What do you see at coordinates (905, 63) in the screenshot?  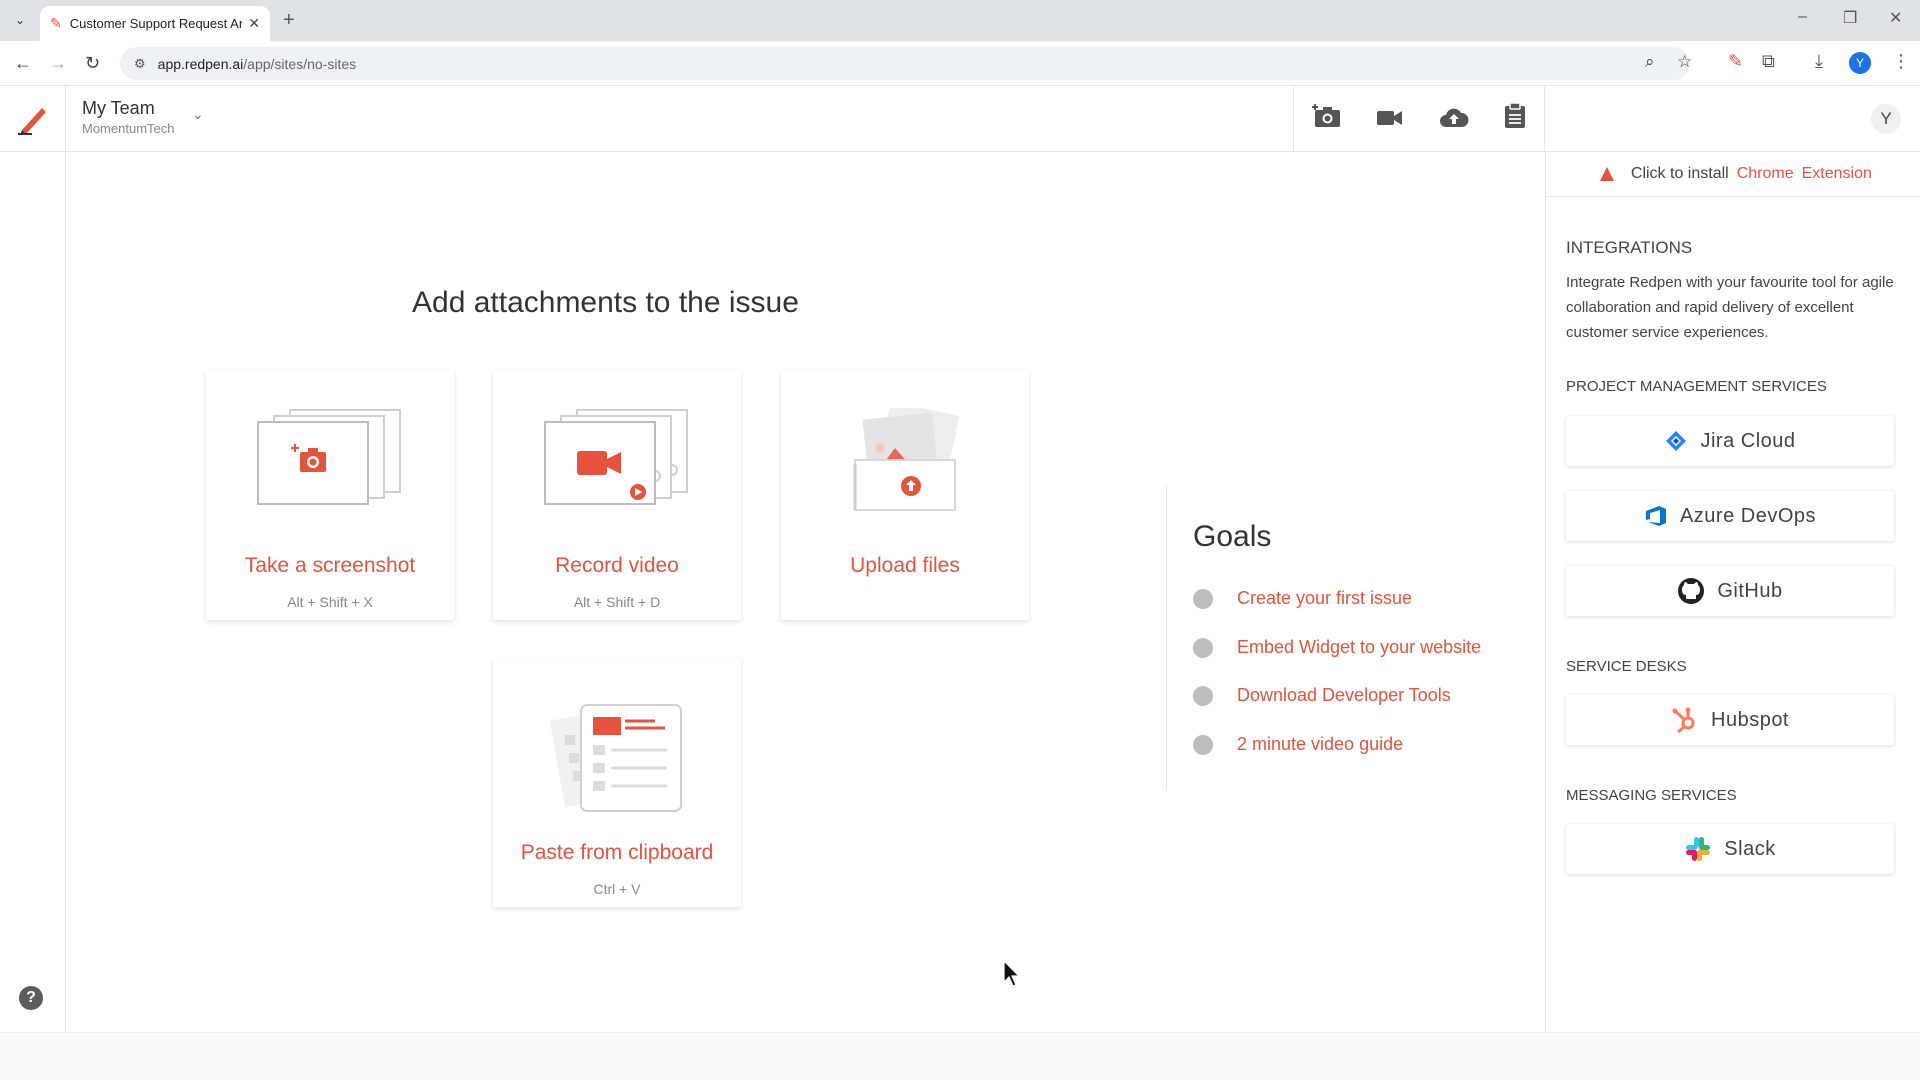 I see `address-bar: ⚙ app.redpen.ai /app/sites/no-sites` at bounding box center [905, 63].